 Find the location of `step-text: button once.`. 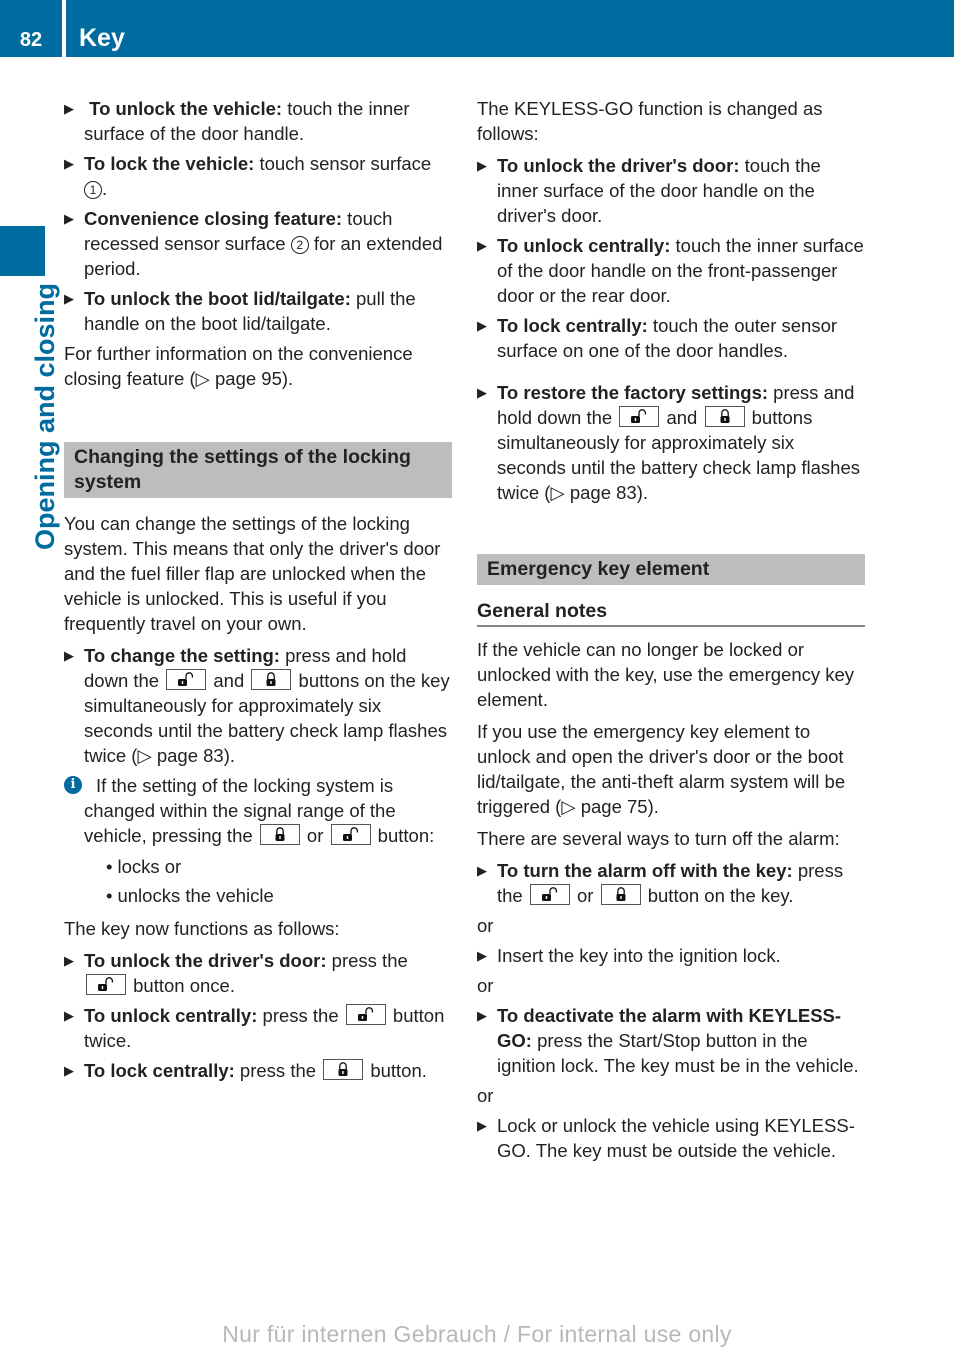

step-text: button once. is located at coordinates (181, 985).